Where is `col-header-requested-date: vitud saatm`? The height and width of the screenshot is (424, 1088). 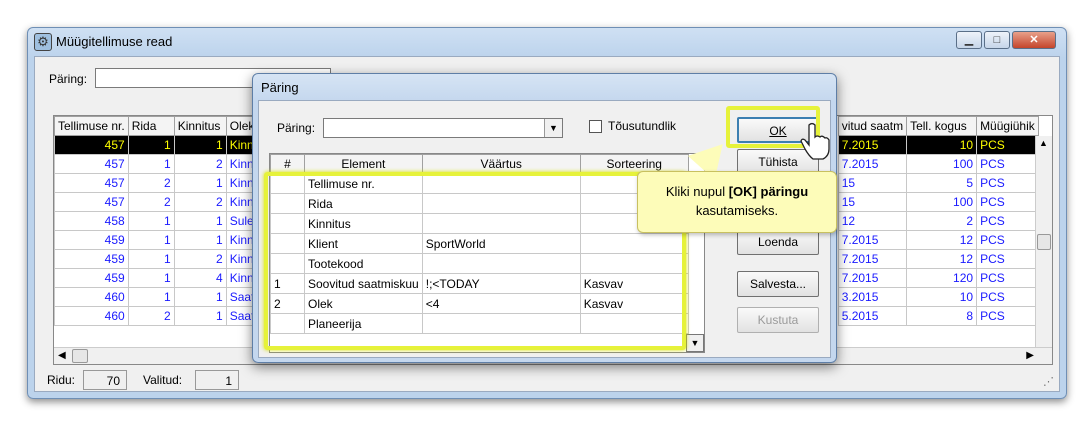
col-header-requested-date: vitud saatm is located at coordinates (872, 126).